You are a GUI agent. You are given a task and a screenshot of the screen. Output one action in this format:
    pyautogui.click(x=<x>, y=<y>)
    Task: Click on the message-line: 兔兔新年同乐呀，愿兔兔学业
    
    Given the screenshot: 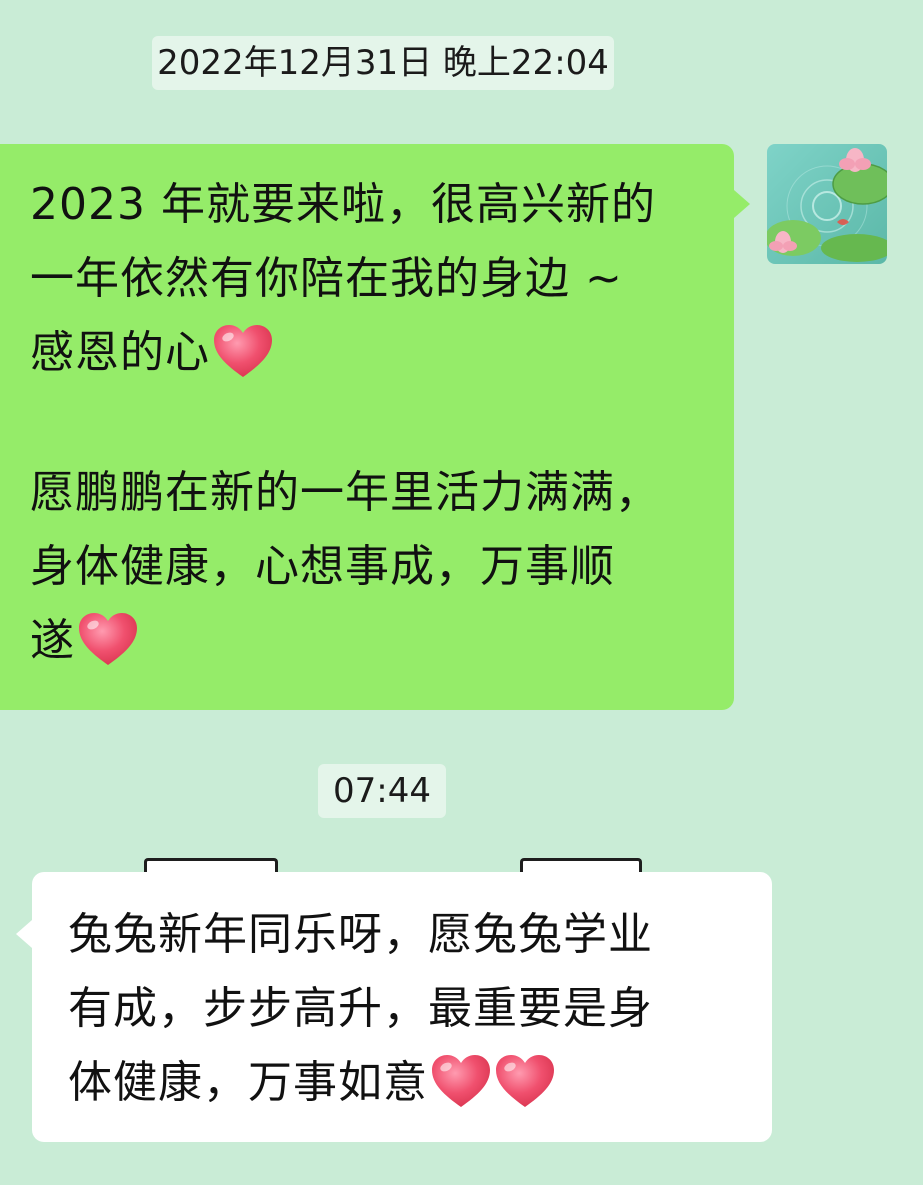 What is the action you would take?
    pyautogui.click(x=360, y=934)
    